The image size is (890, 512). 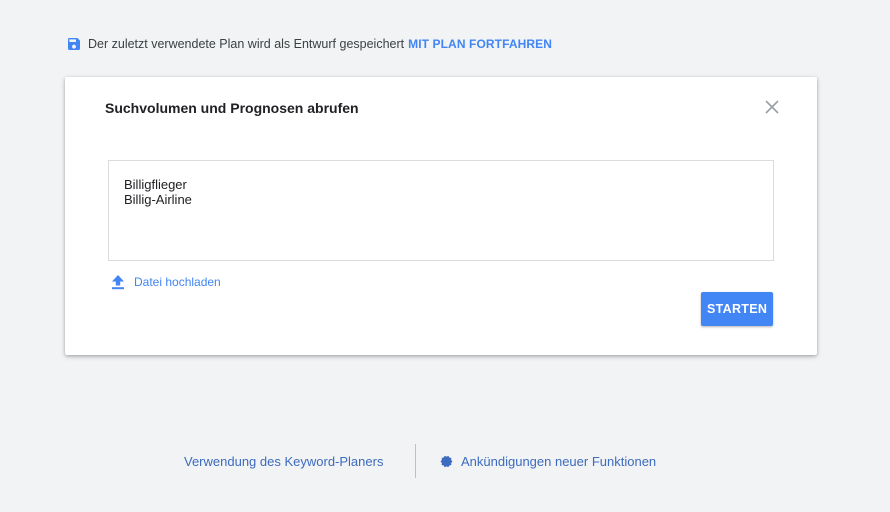 I want to click on upload-file-label: Datei hochladen, so click(x=177, y=282).